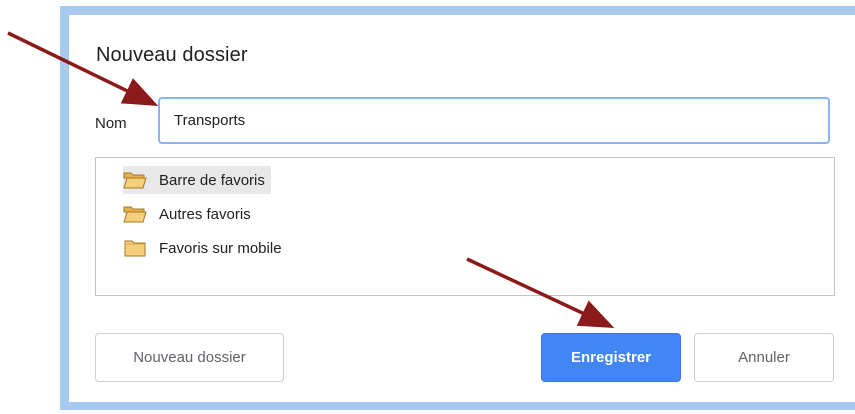 The height and width of the screenshot is (414, 855). What do you see at coordinates (764, 357) in the screenshot?
I see `cancel-button: Annuler` at bounding box center [764, 357].